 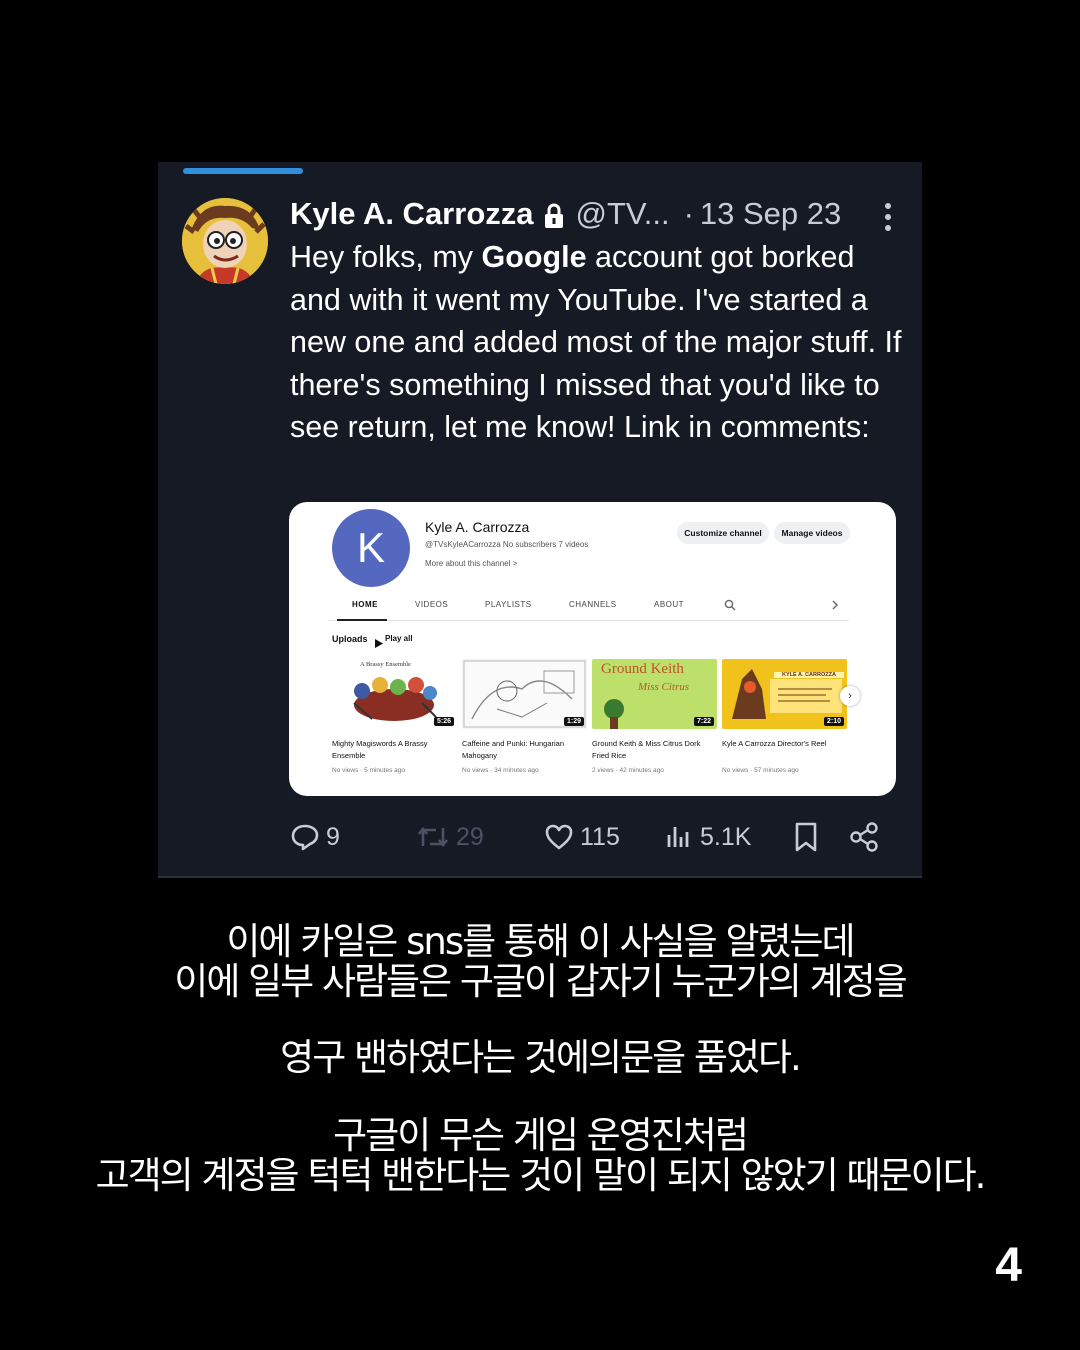 What do you see at coordinates (522, 750) in the screenshot?
I see `video-title: Caffeine and Punki: Hungarian Mahogany` at bounding box center [522, 750].